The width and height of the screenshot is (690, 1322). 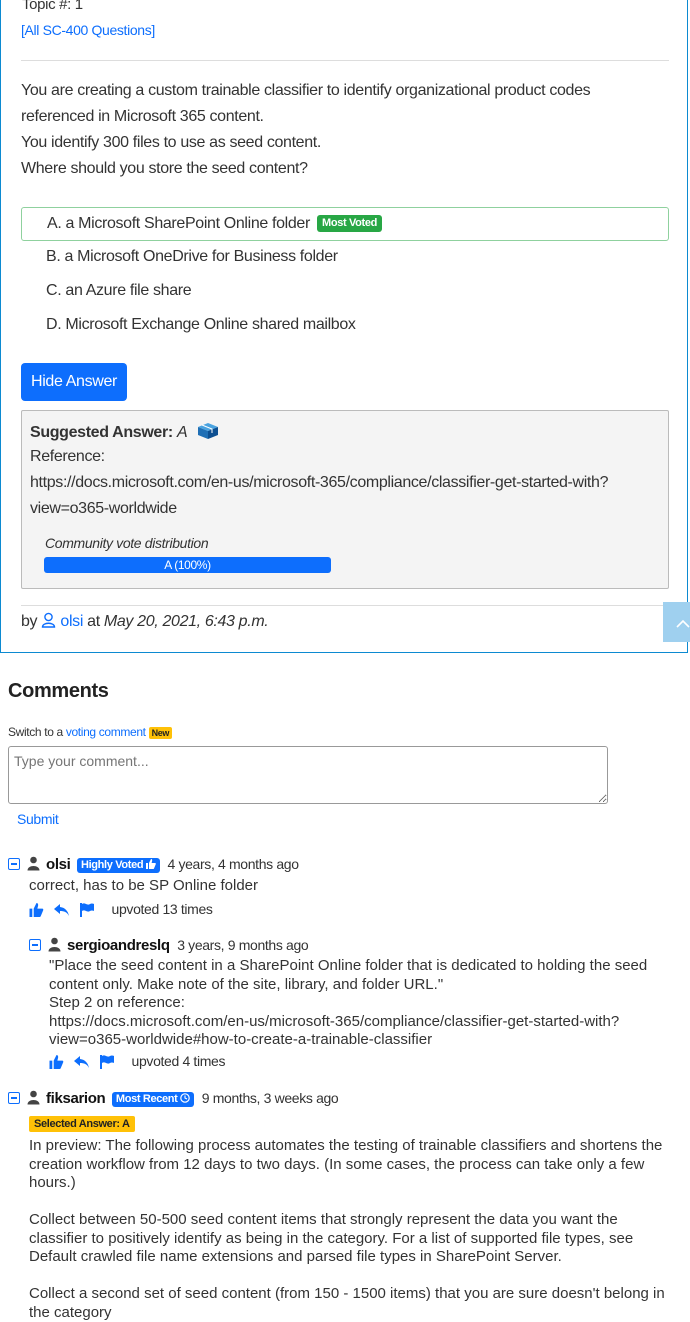 What do you see at coordinates (160, 733) in the screenshot?
I see `new-badge: New` at bounding box center [160, 733].